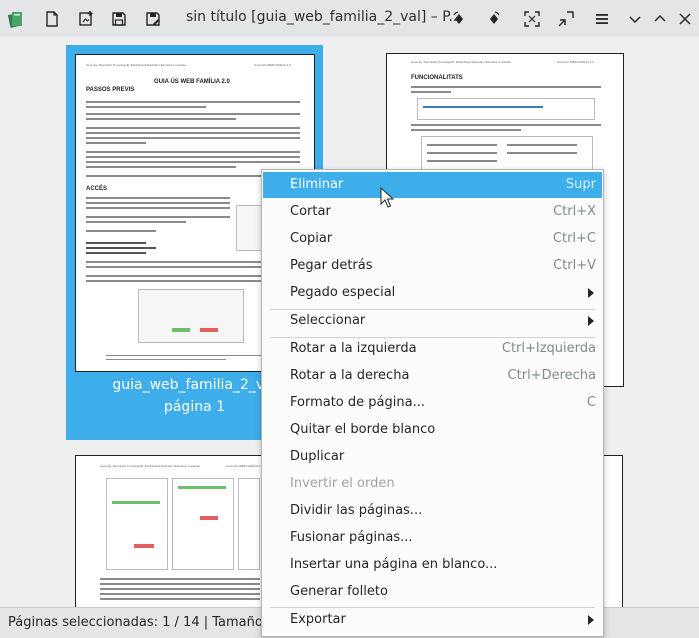 The image size is (699, 638). I want to click on section-heading: ACCÉS, so click(97, 189).